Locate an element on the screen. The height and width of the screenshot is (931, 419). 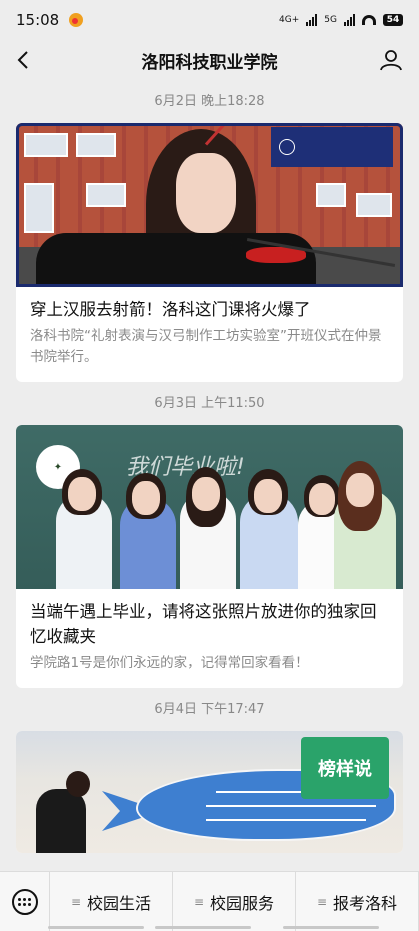
weibo-notification-icon is located at coordinates (76, 20).